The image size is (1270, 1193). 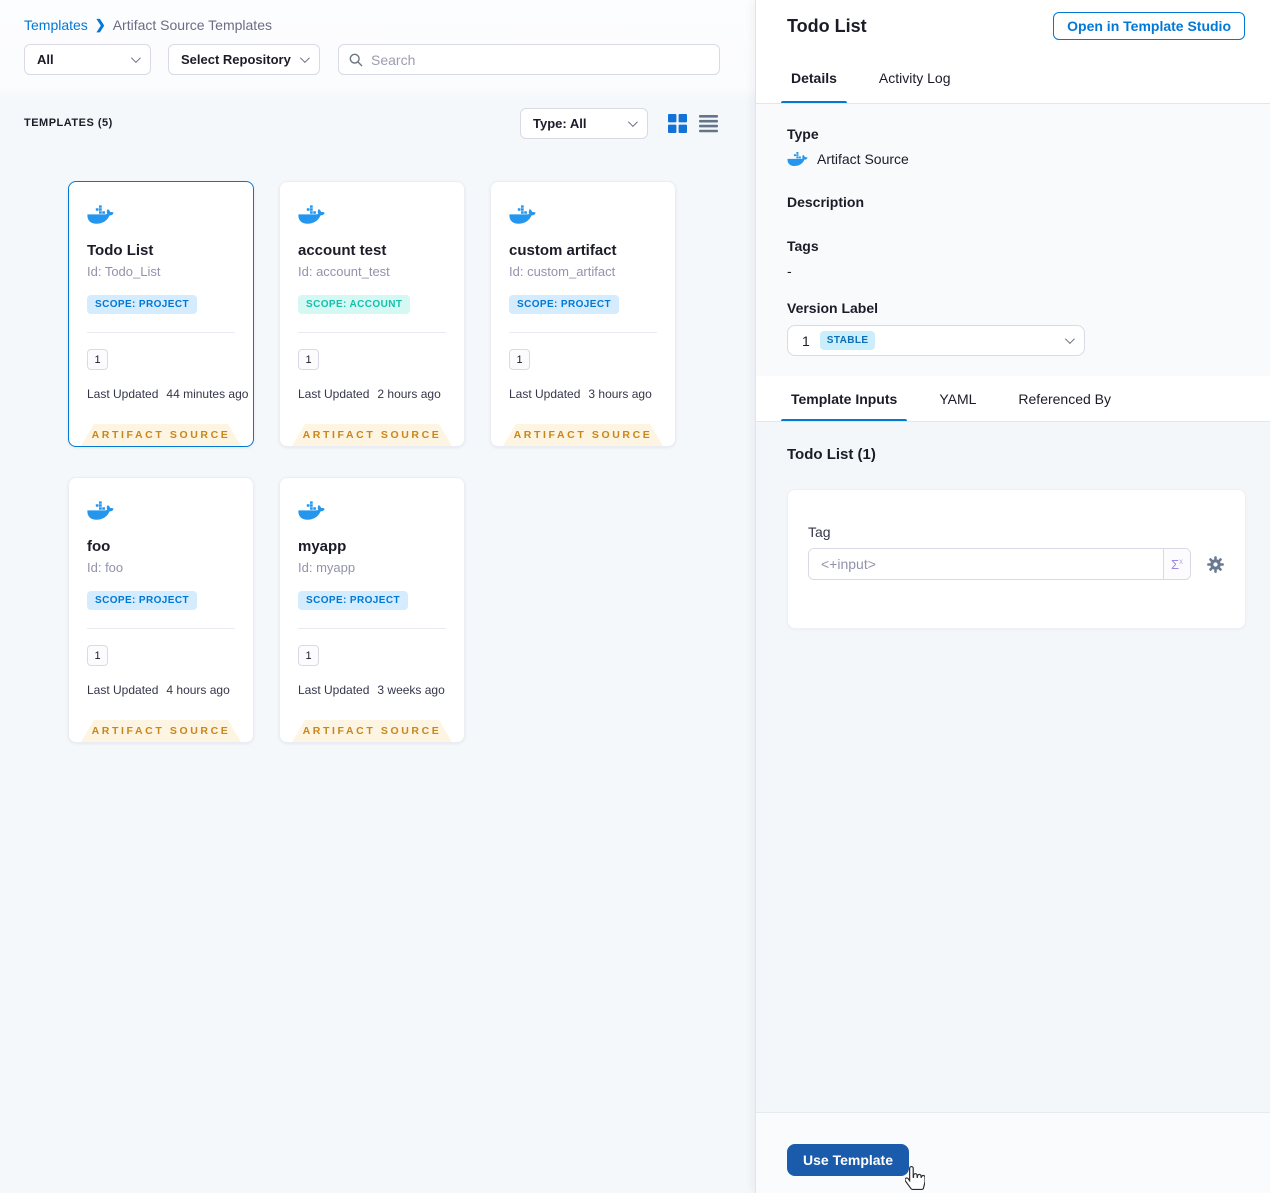 What do you see at coordinates (957, 398) in the screenshot?
I see `tab-yaml: YAML` at bounding box center [957, 398].